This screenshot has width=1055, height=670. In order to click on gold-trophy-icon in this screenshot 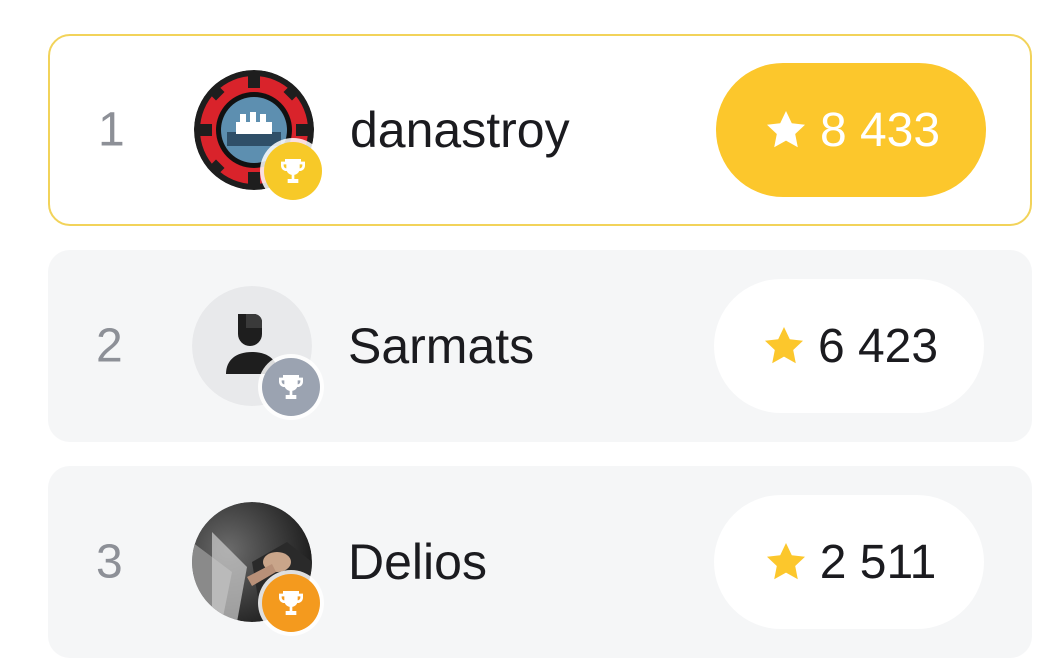, I will do `click(293, 171)`.